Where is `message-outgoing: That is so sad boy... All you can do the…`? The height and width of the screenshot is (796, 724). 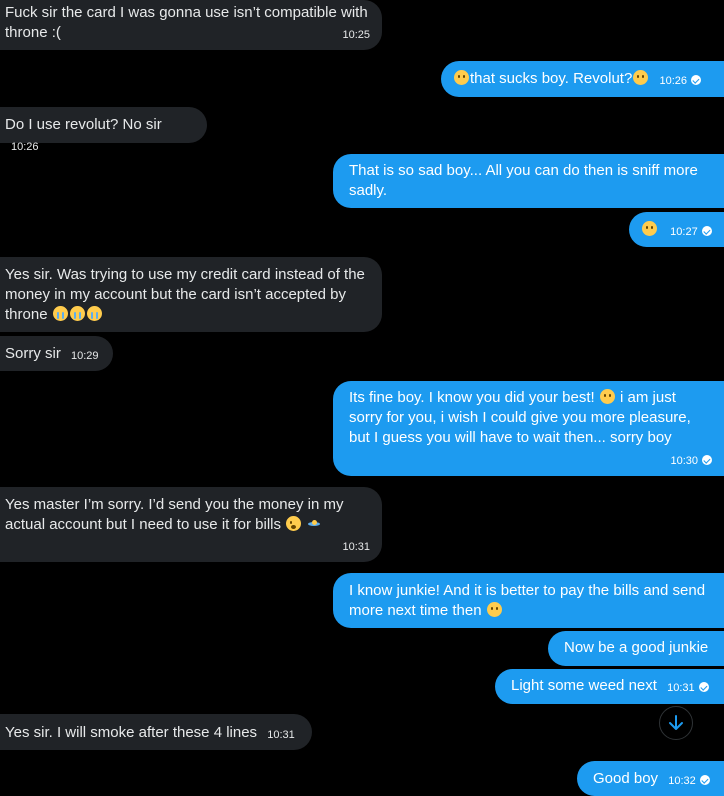
message-outgoing: That is so sad boy... All you can do the… is located at coordinates (528, 181).